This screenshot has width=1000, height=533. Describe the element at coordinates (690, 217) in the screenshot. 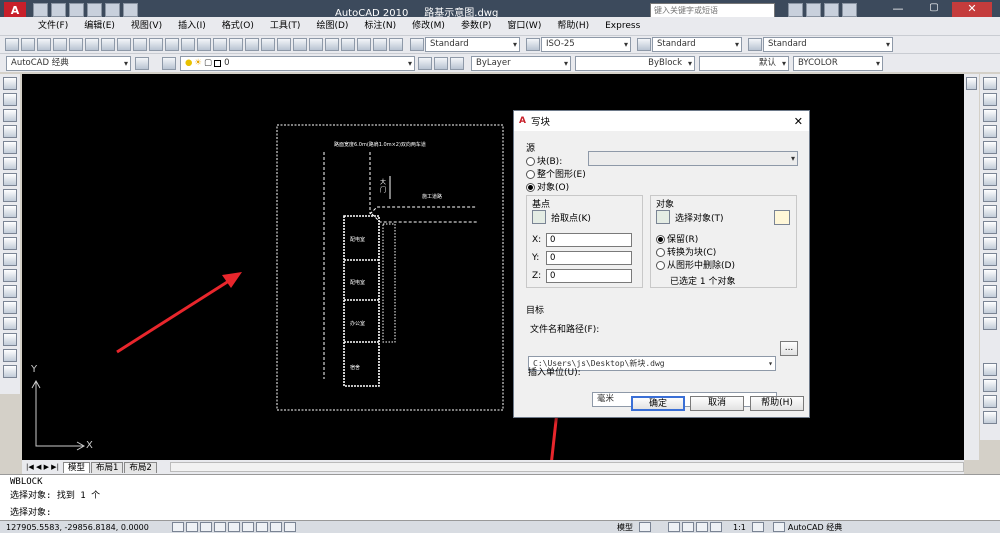

I see `select-objects-button: 选择对象(T)` at that location.